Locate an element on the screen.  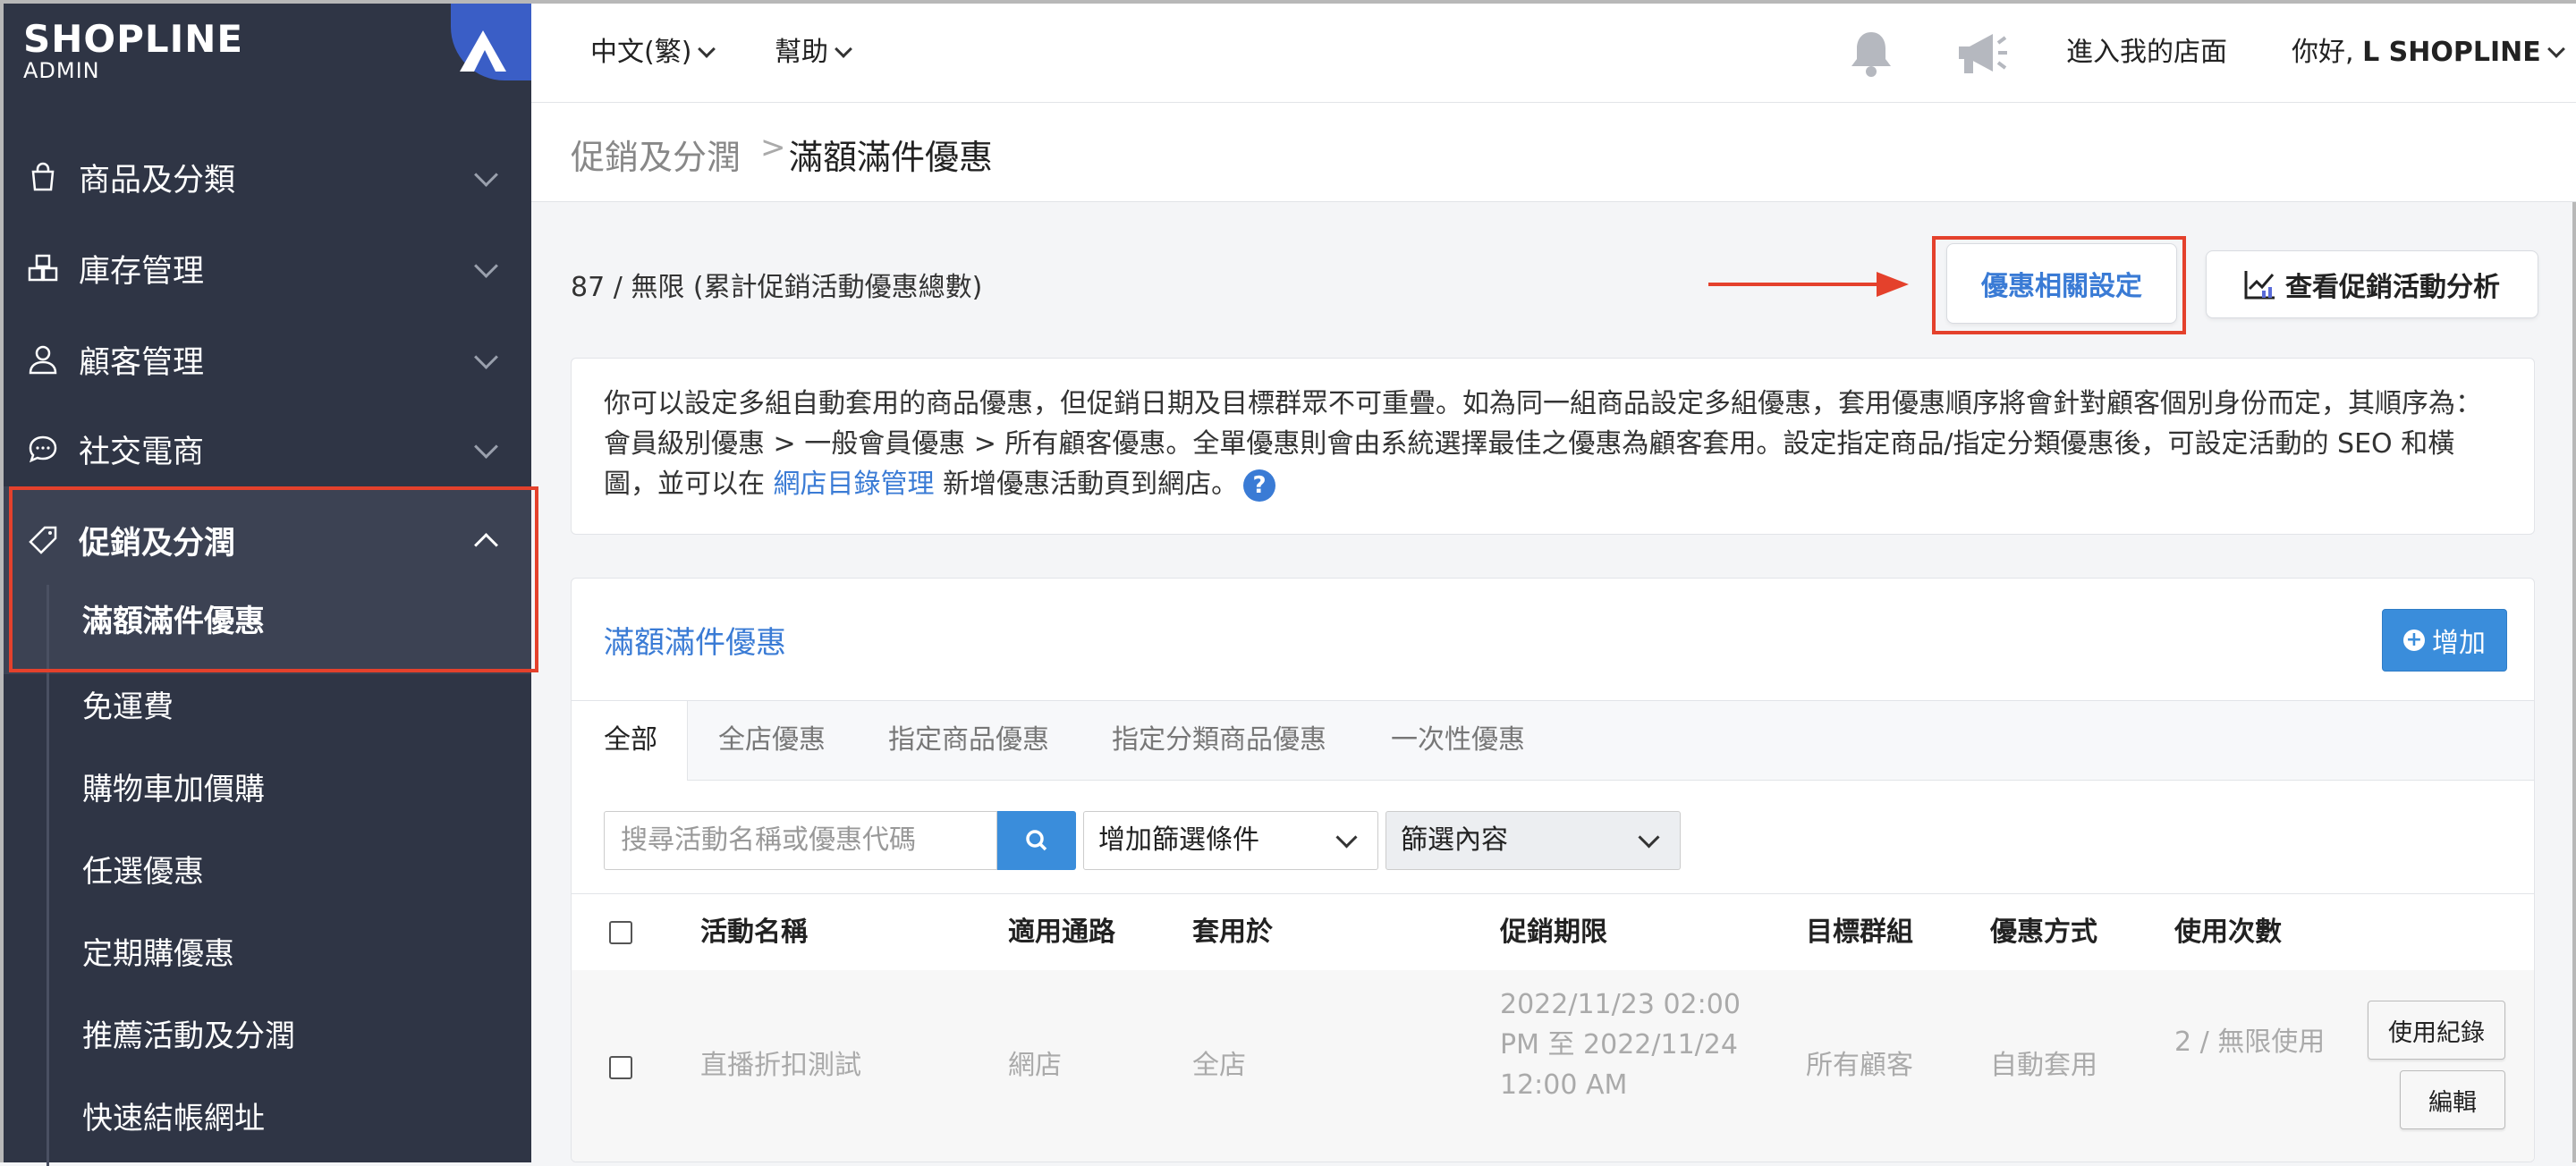
breadcrumb-parent: 促銷及分潤 is located at coordinates (656, 154).